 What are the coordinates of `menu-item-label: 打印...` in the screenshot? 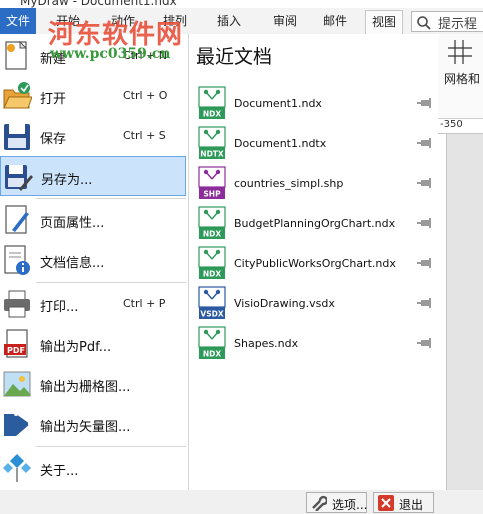 It's located at (59, 307).